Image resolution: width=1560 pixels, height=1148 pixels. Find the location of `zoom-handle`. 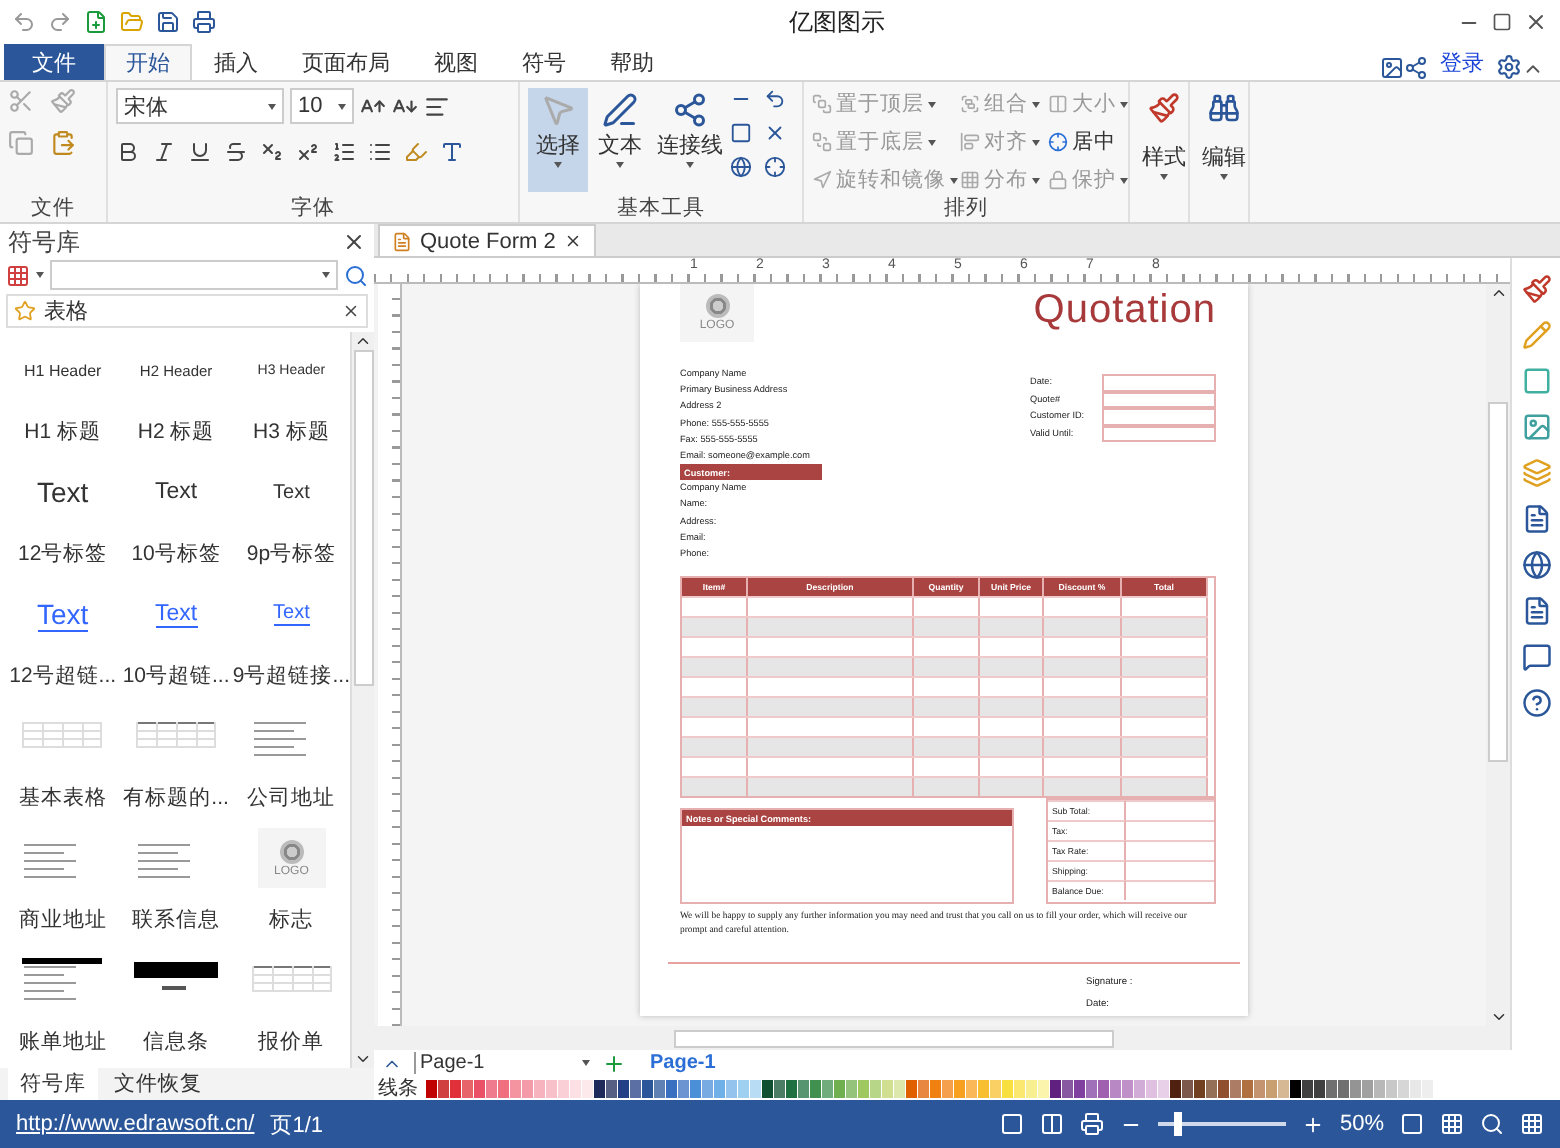

zoom-handle is located at coordinates (1177, 1124).